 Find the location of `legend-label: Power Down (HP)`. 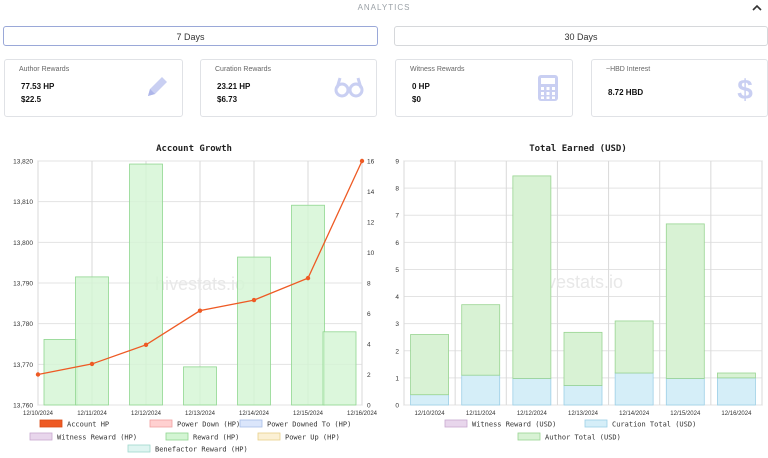

legend-label: Power Down (HP) is located at coordinates (208, 425).